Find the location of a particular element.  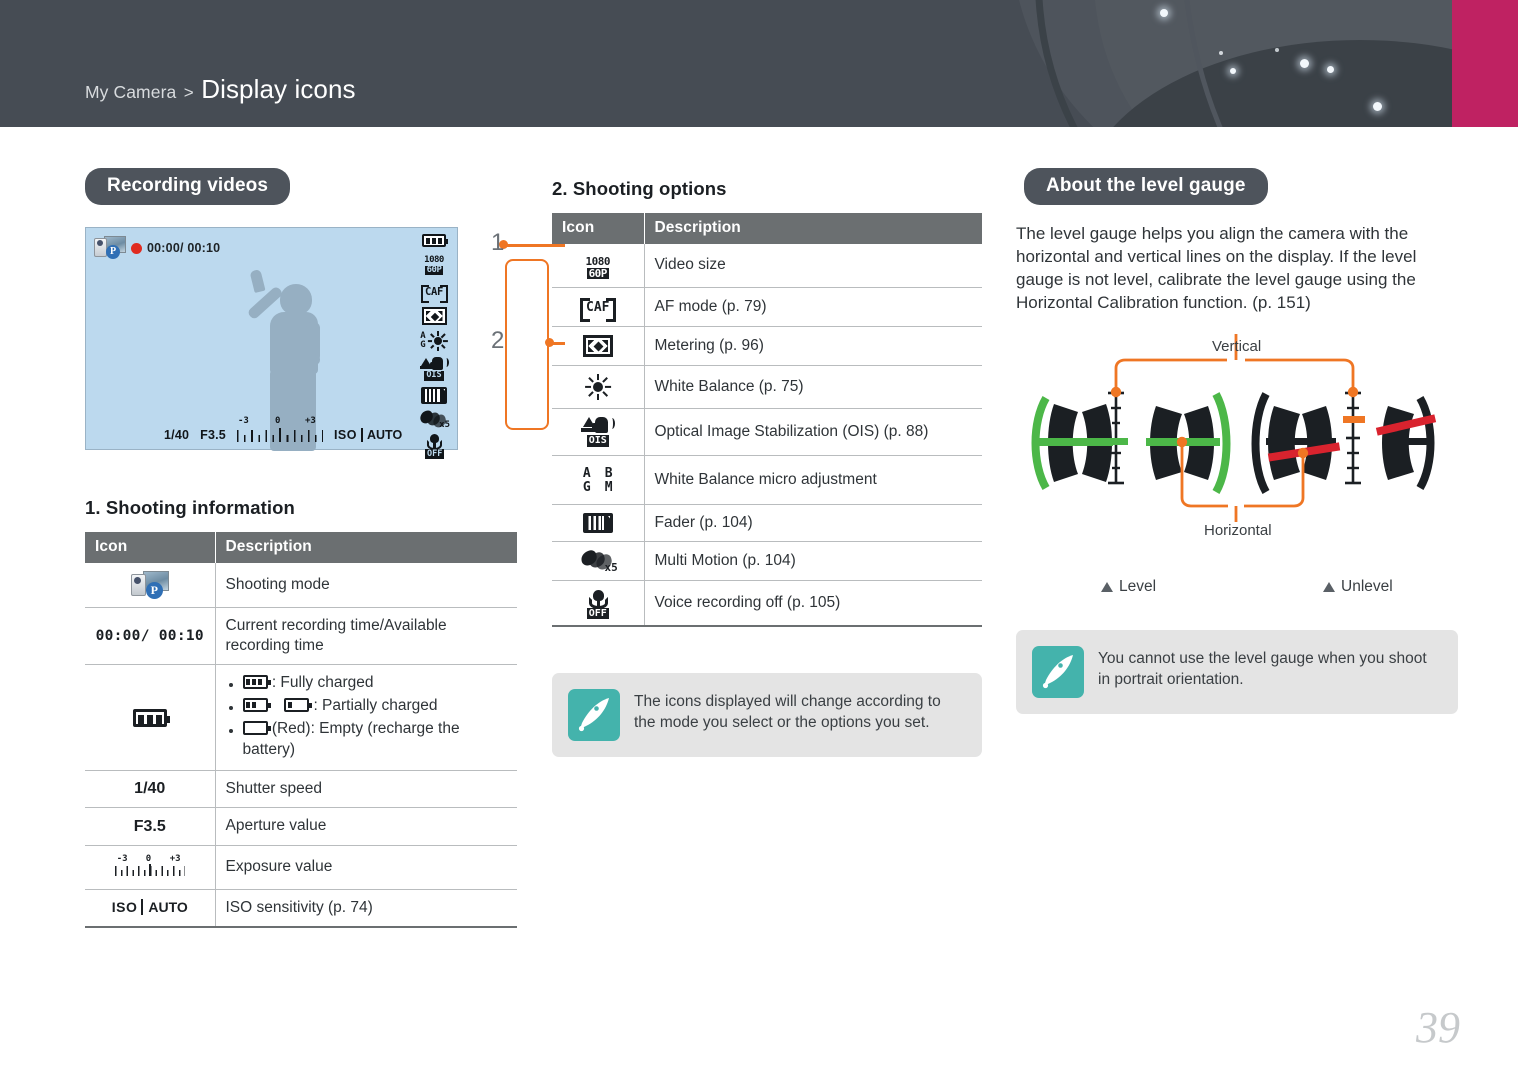

cell-icon: 1080 60P is located at coordinates (598, 266).